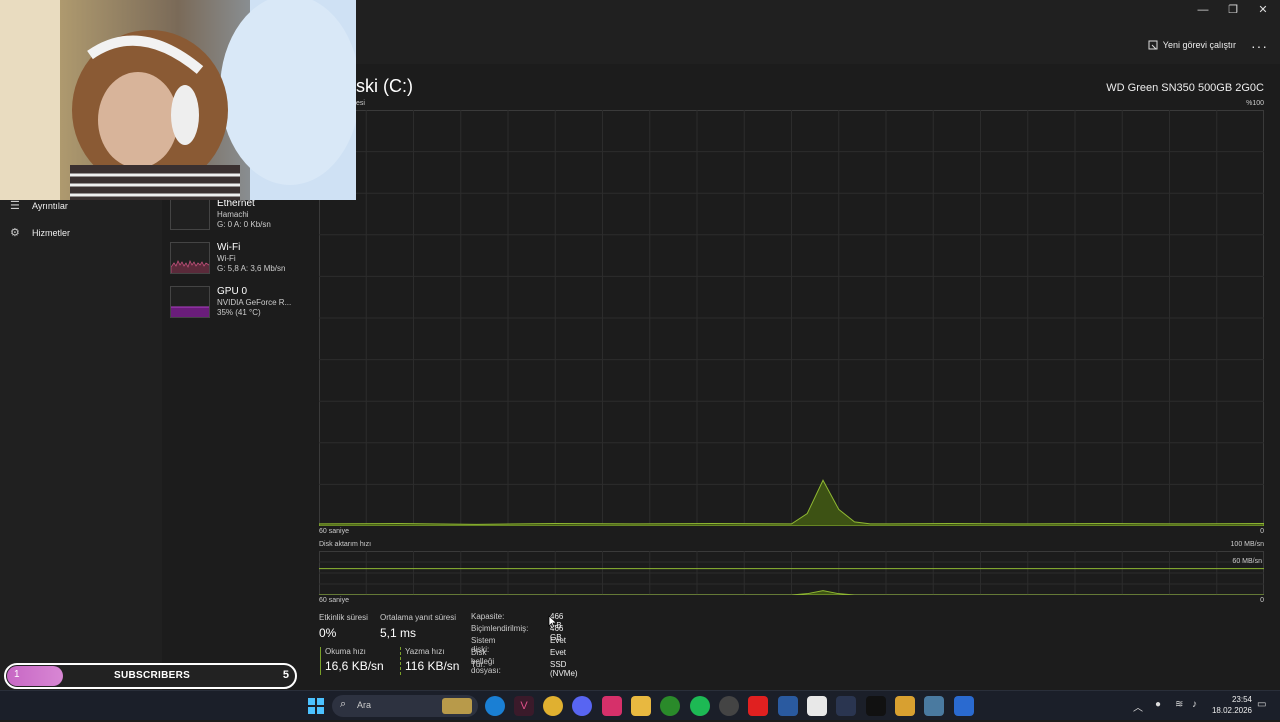 The image size is (1280, 722). I want to click on page-title: ski (C:), so click(384, 86).